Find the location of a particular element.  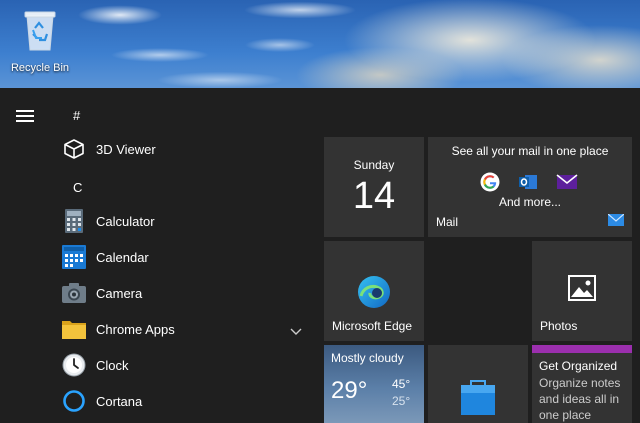

tile-store is located at coordinates (478, 384).